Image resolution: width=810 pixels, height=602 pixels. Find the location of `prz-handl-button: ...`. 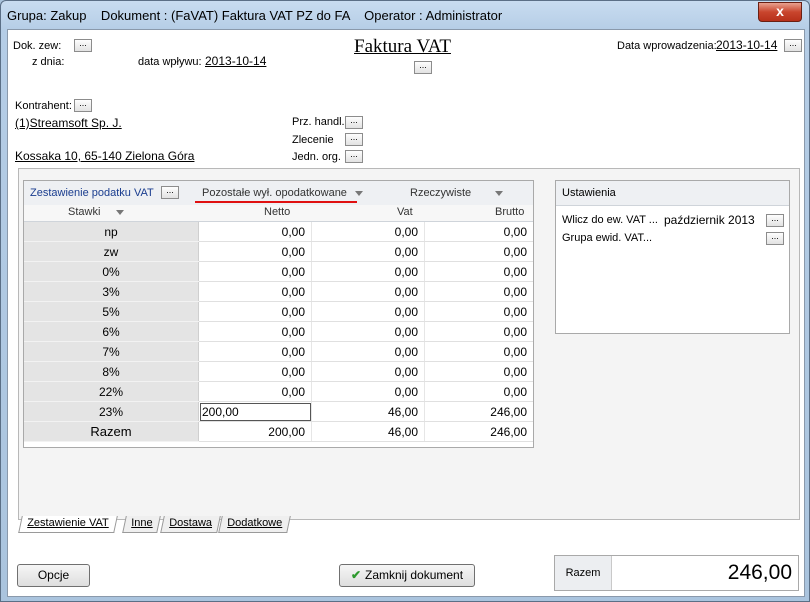

prz-handl-button: ... is located at coordinates (354, 122).